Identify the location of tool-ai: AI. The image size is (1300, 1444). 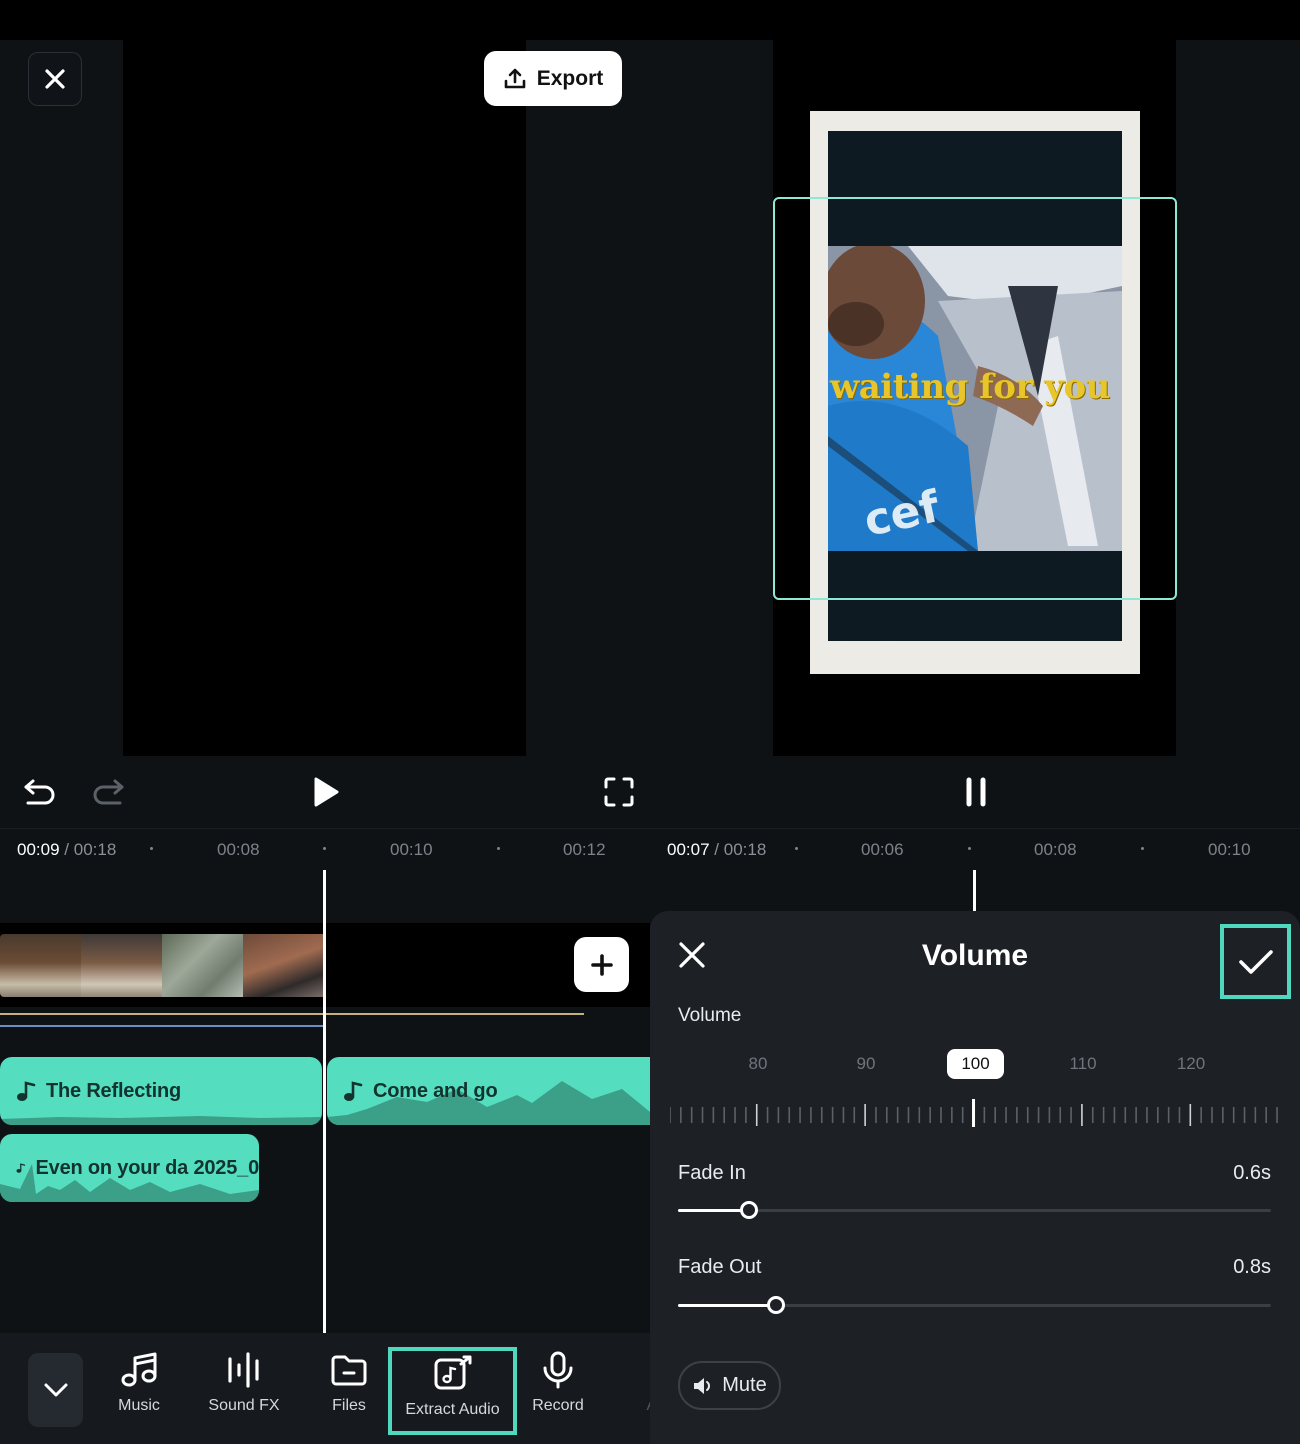
(642, 1383).